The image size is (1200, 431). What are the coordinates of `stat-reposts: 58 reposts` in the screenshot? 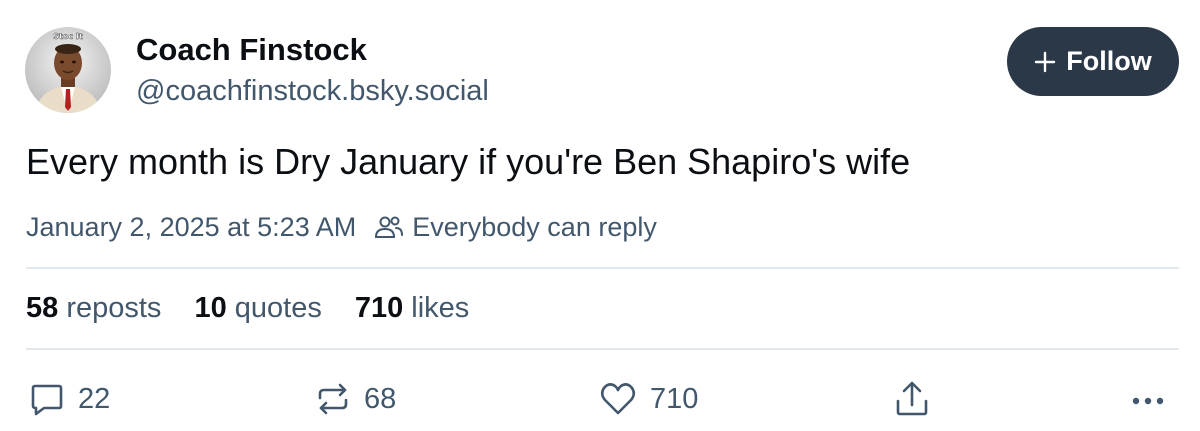 It's located at (93, 308).